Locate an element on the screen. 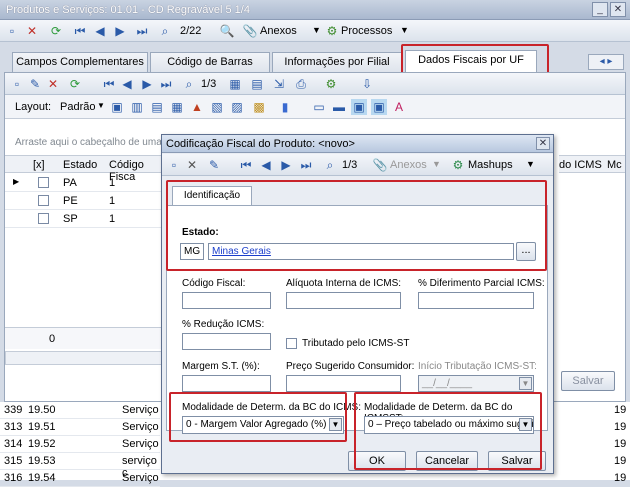 The image size is (630, 487). layout-icon-4: ▦ is located at coordinates (177, 107).